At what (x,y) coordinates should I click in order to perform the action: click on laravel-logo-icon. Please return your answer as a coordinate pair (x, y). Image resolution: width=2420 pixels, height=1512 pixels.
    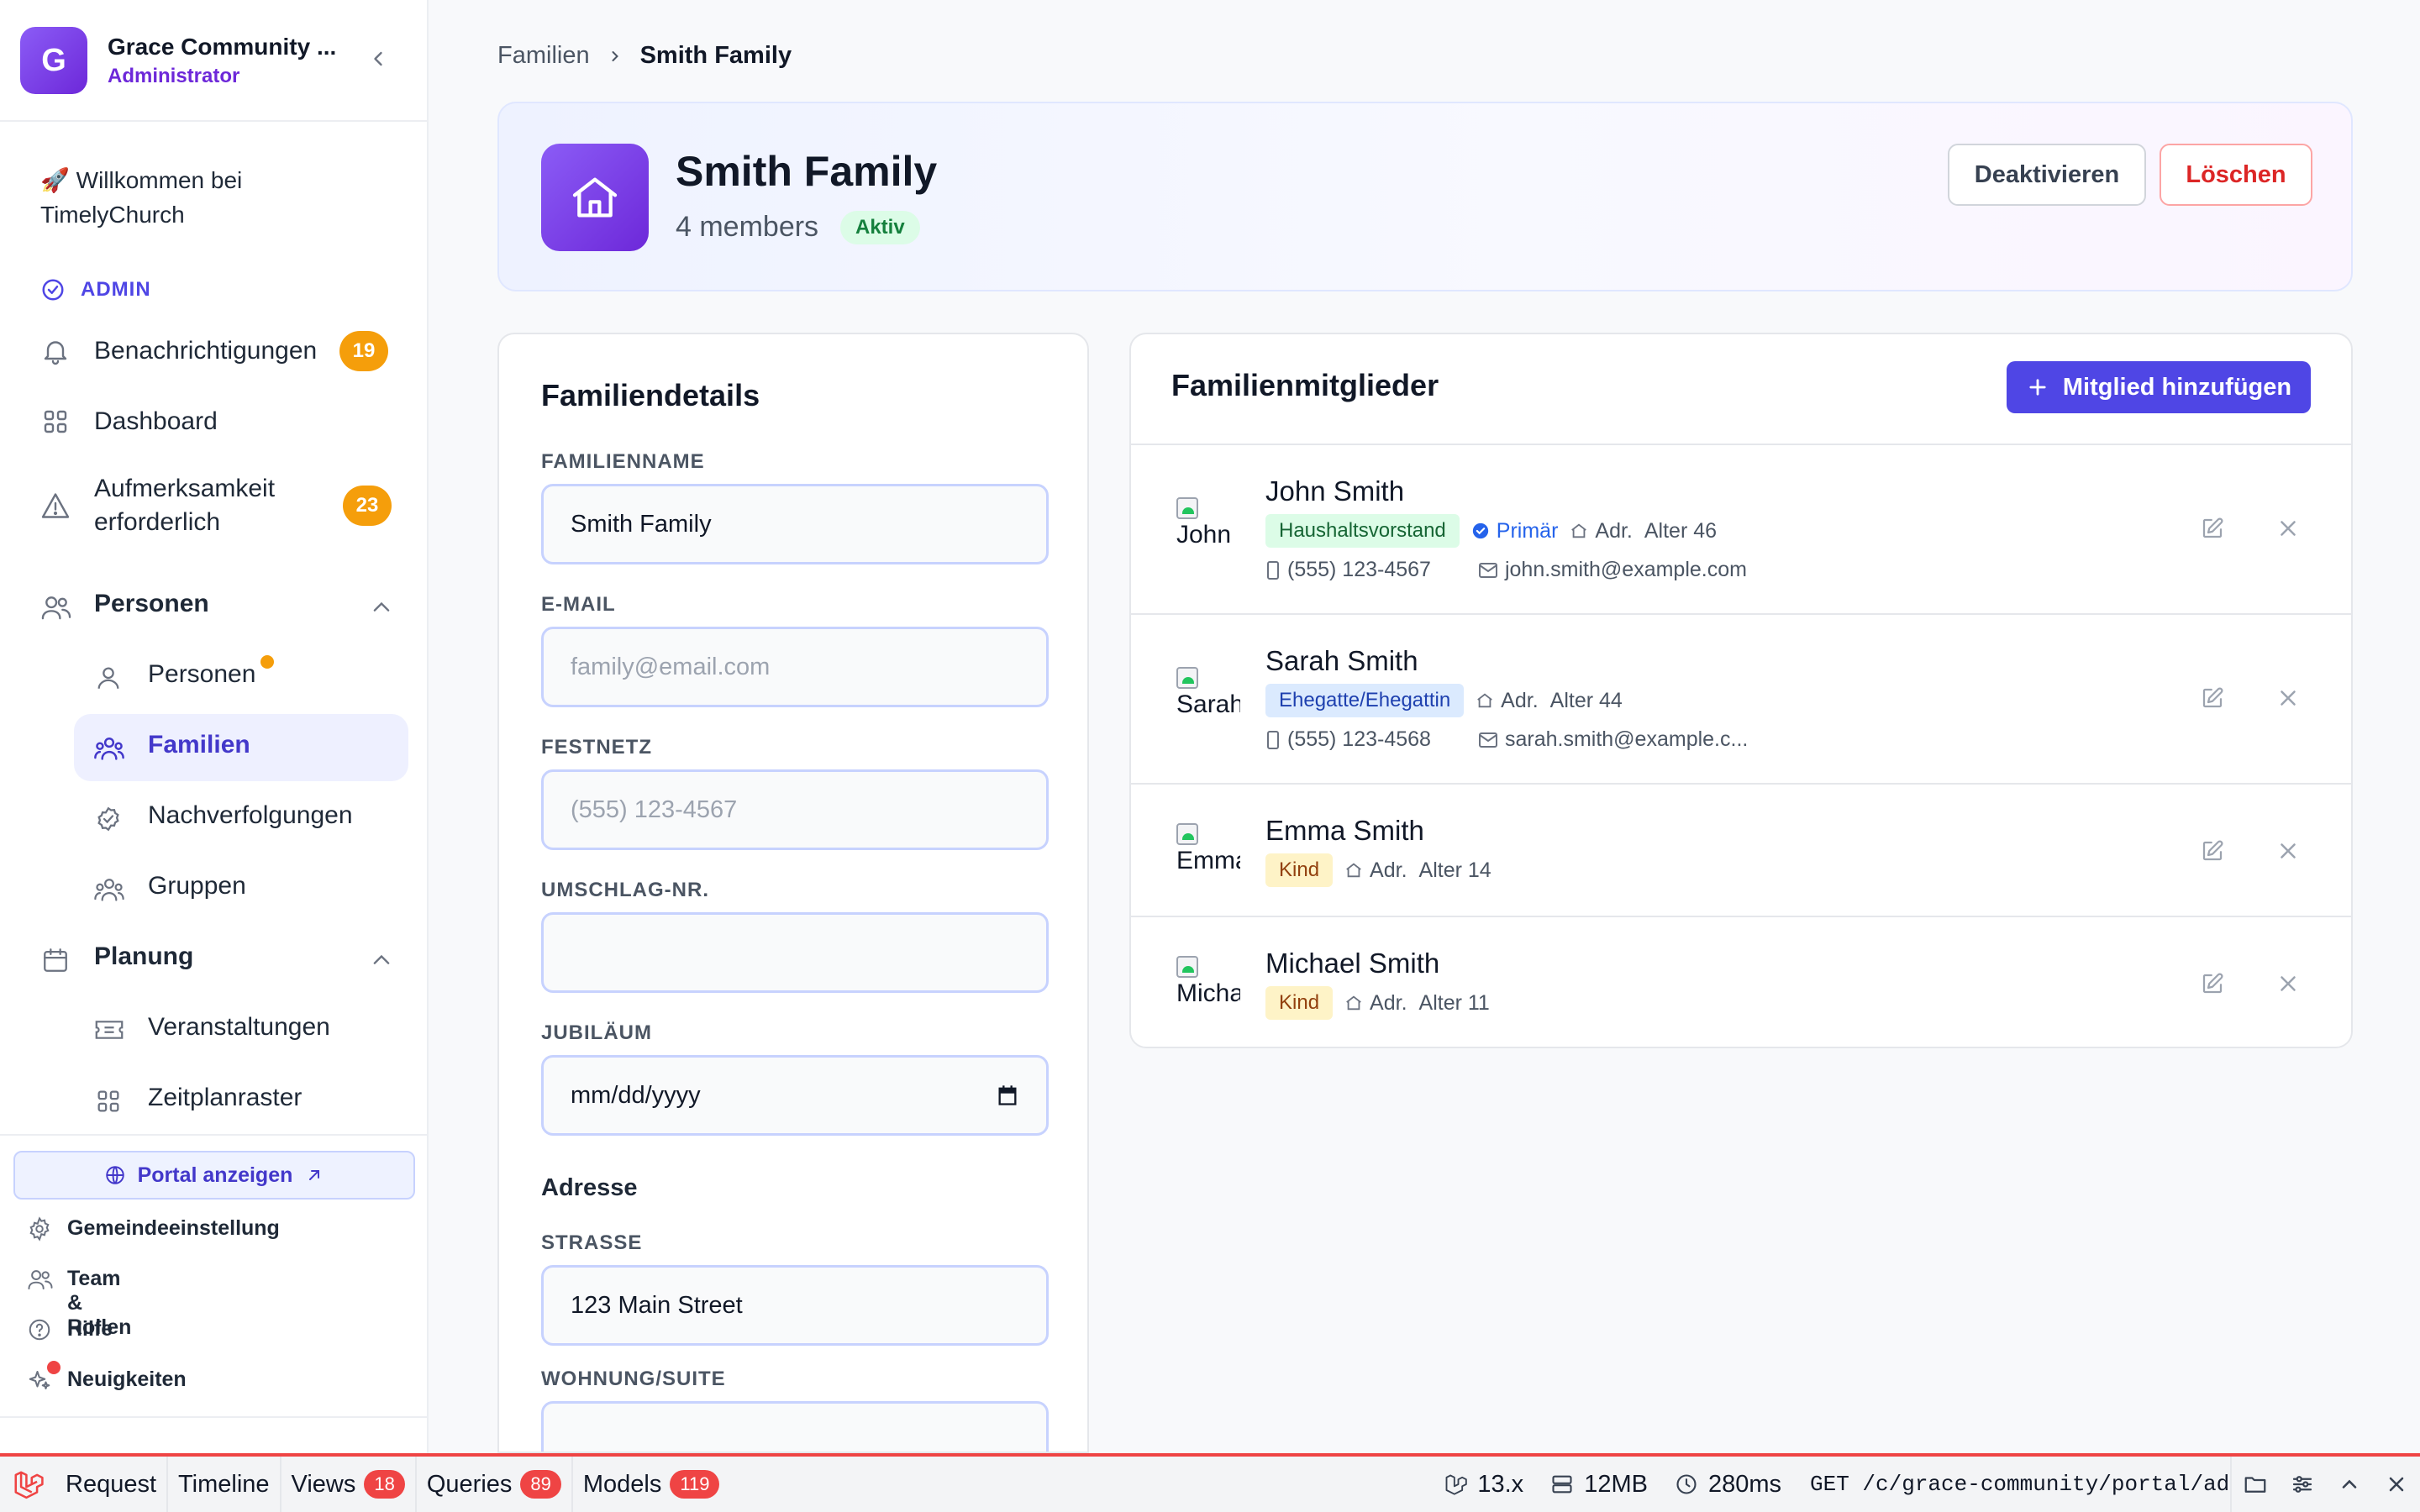
    Looking at the image, I should click on (27, 1484).